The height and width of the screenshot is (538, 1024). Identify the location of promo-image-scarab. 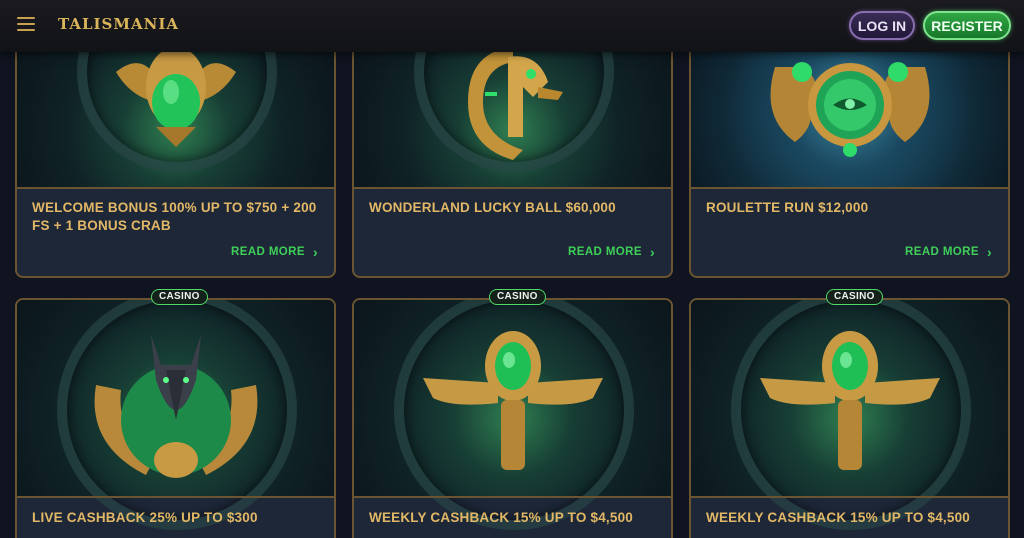
(175, 114).